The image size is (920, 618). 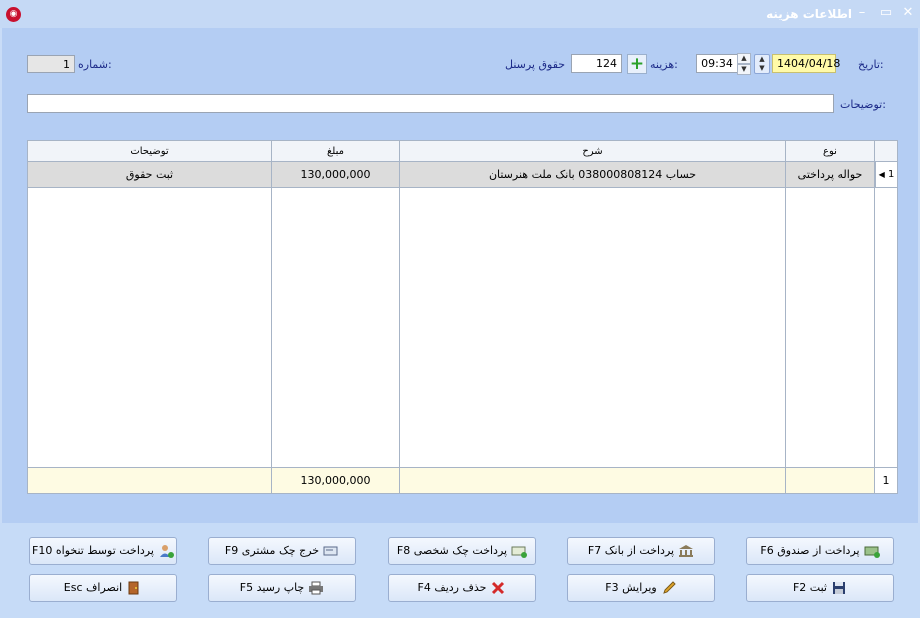 I want to click on maximize-icon: ▭, so click(x=886, y=13).